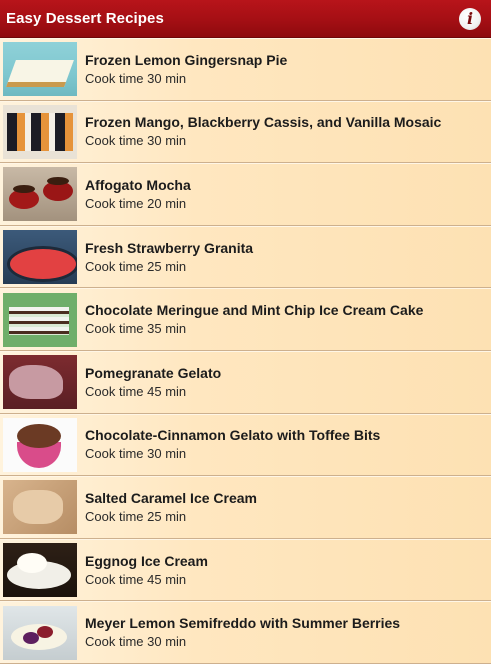  I want to click on info-icon: i, so click(470, 18).